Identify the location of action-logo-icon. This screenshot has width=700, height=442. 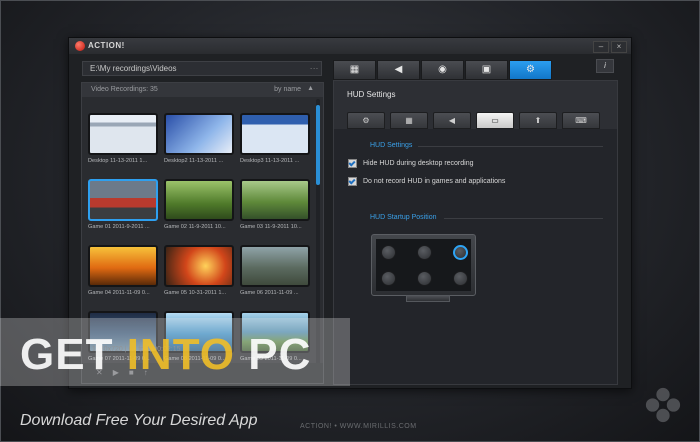
(80, 46).